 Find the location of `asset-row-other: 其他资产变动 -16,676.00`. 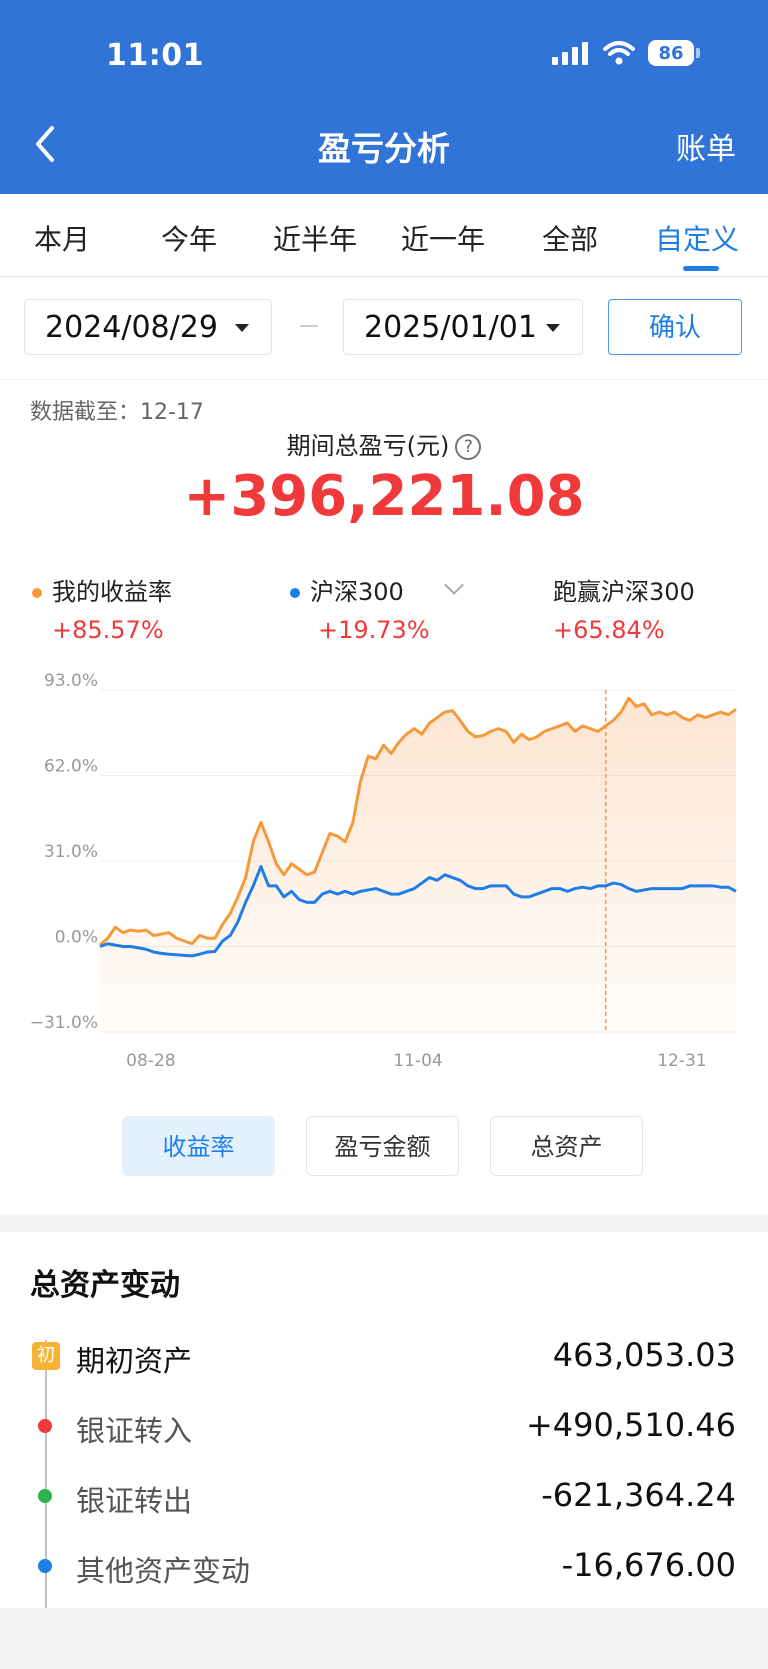

asset-row-other: 其他资产变动 -16,676.00 is located at coordinates (384, 1566).